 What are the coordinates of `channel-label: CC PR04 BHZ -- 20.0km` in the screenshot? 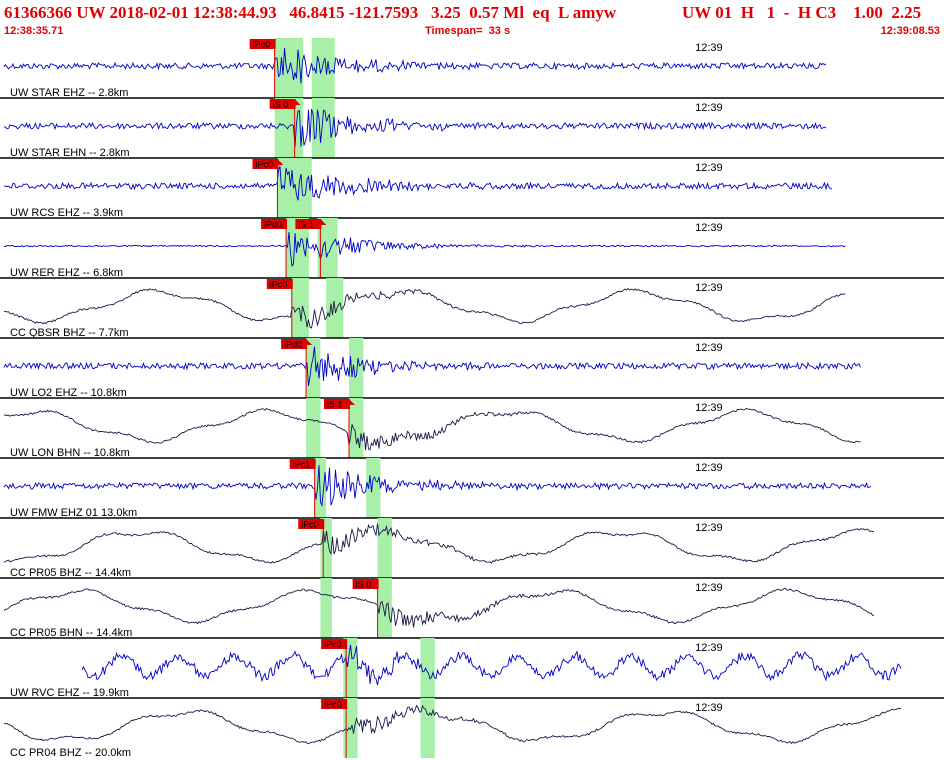 It's located at (70, 753).